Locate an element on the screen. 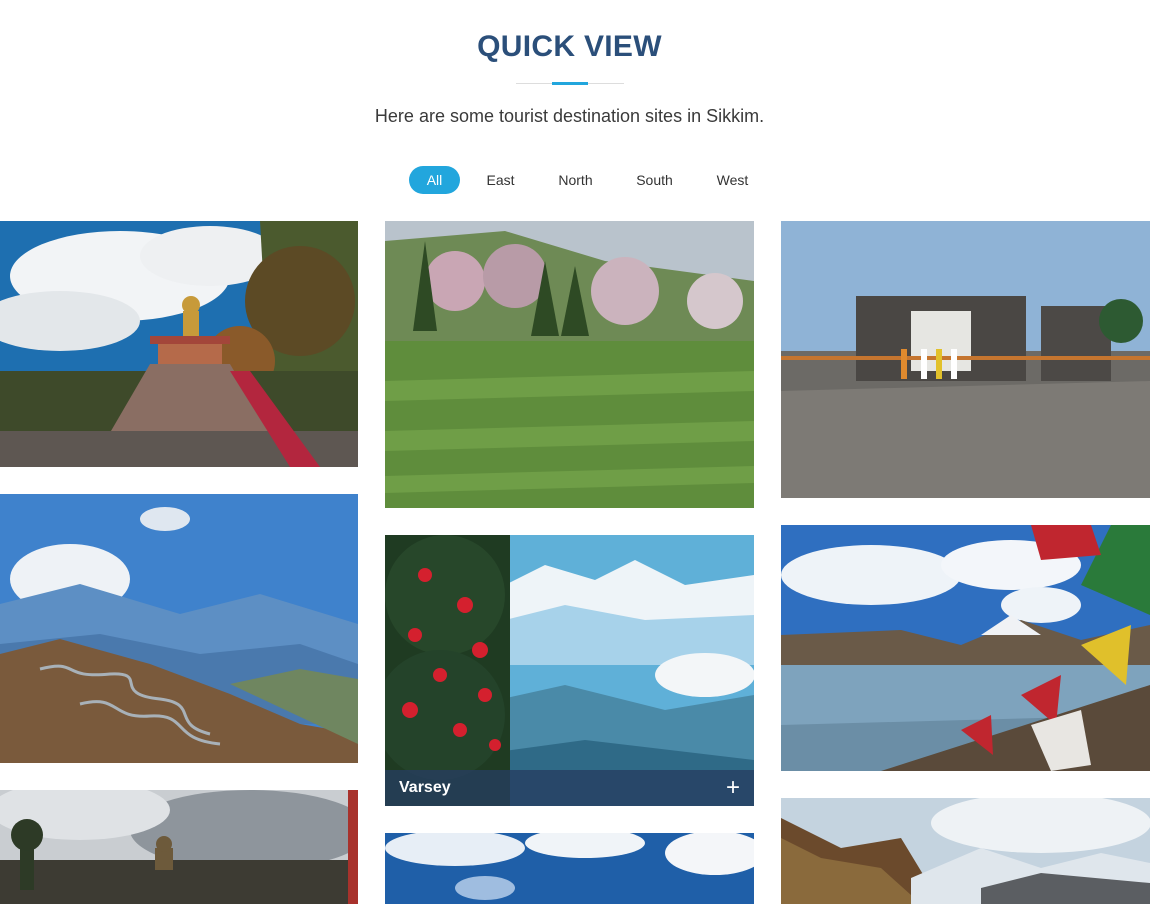 This screenshot has height=904, width=1151. blue-sky-image is located at coordinates (569, 868).